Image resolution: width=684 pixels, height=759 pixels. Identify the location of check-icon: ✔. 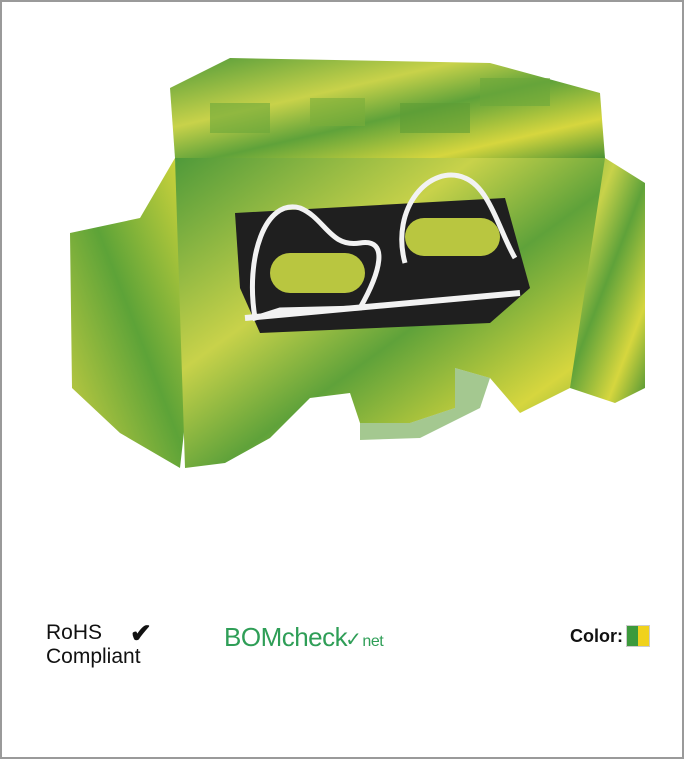
(141, 633).